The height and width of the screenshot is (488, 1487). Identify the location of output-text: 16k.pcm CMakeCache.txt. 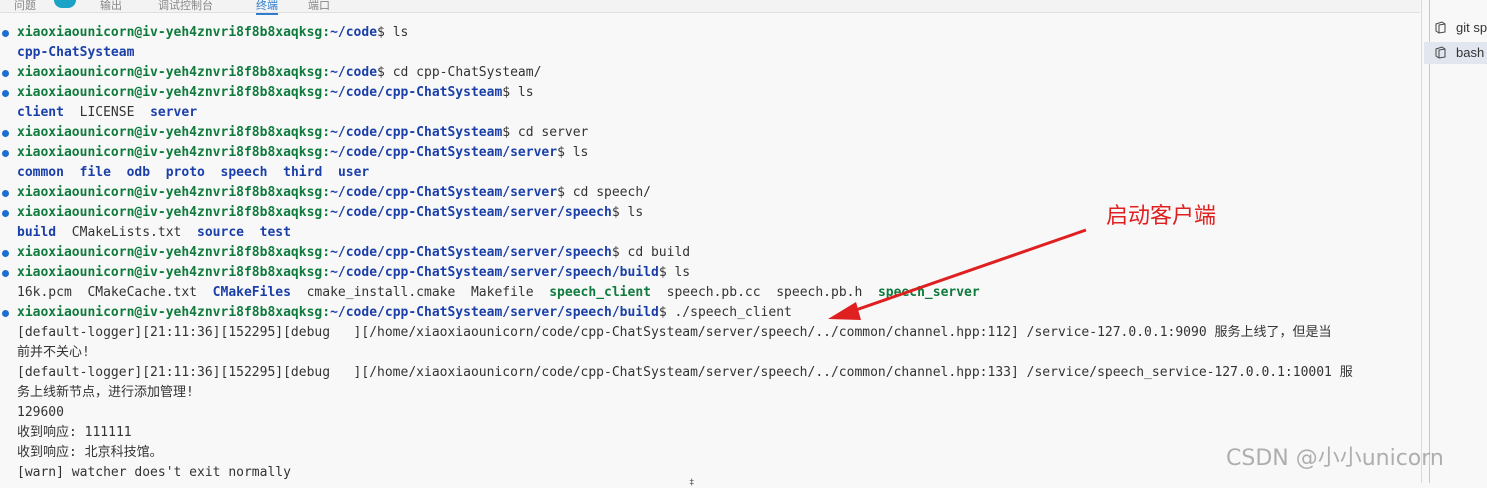
(115, 292).